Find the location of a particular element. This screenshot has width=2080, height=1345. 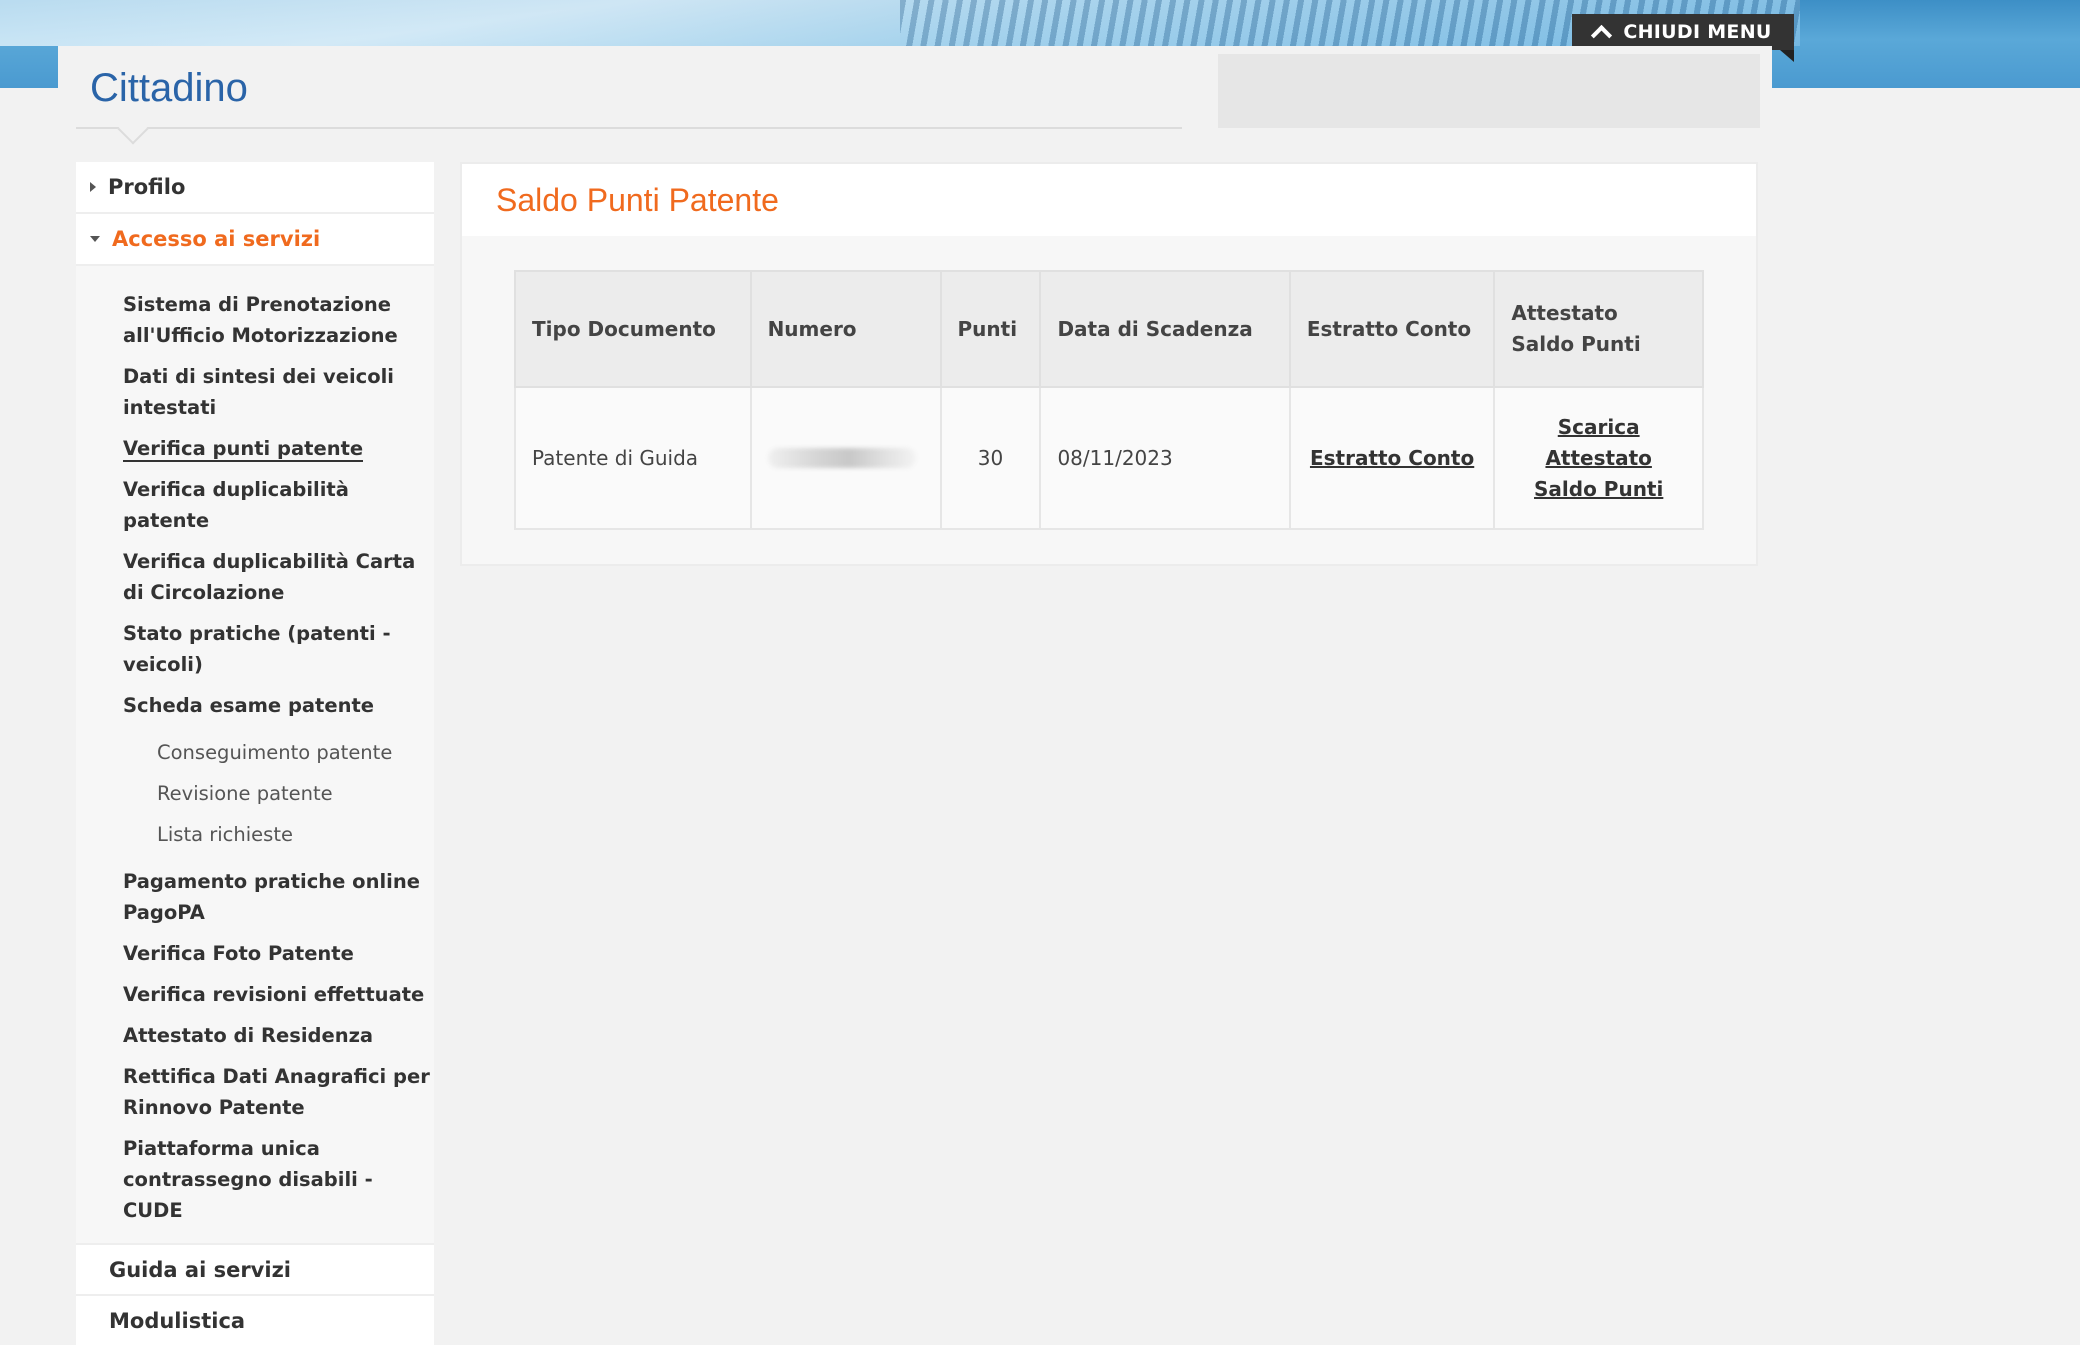

sidebar-link-duplicabilita-patente: Verifica duplicabilità patente is located at coordinates (255, 505).